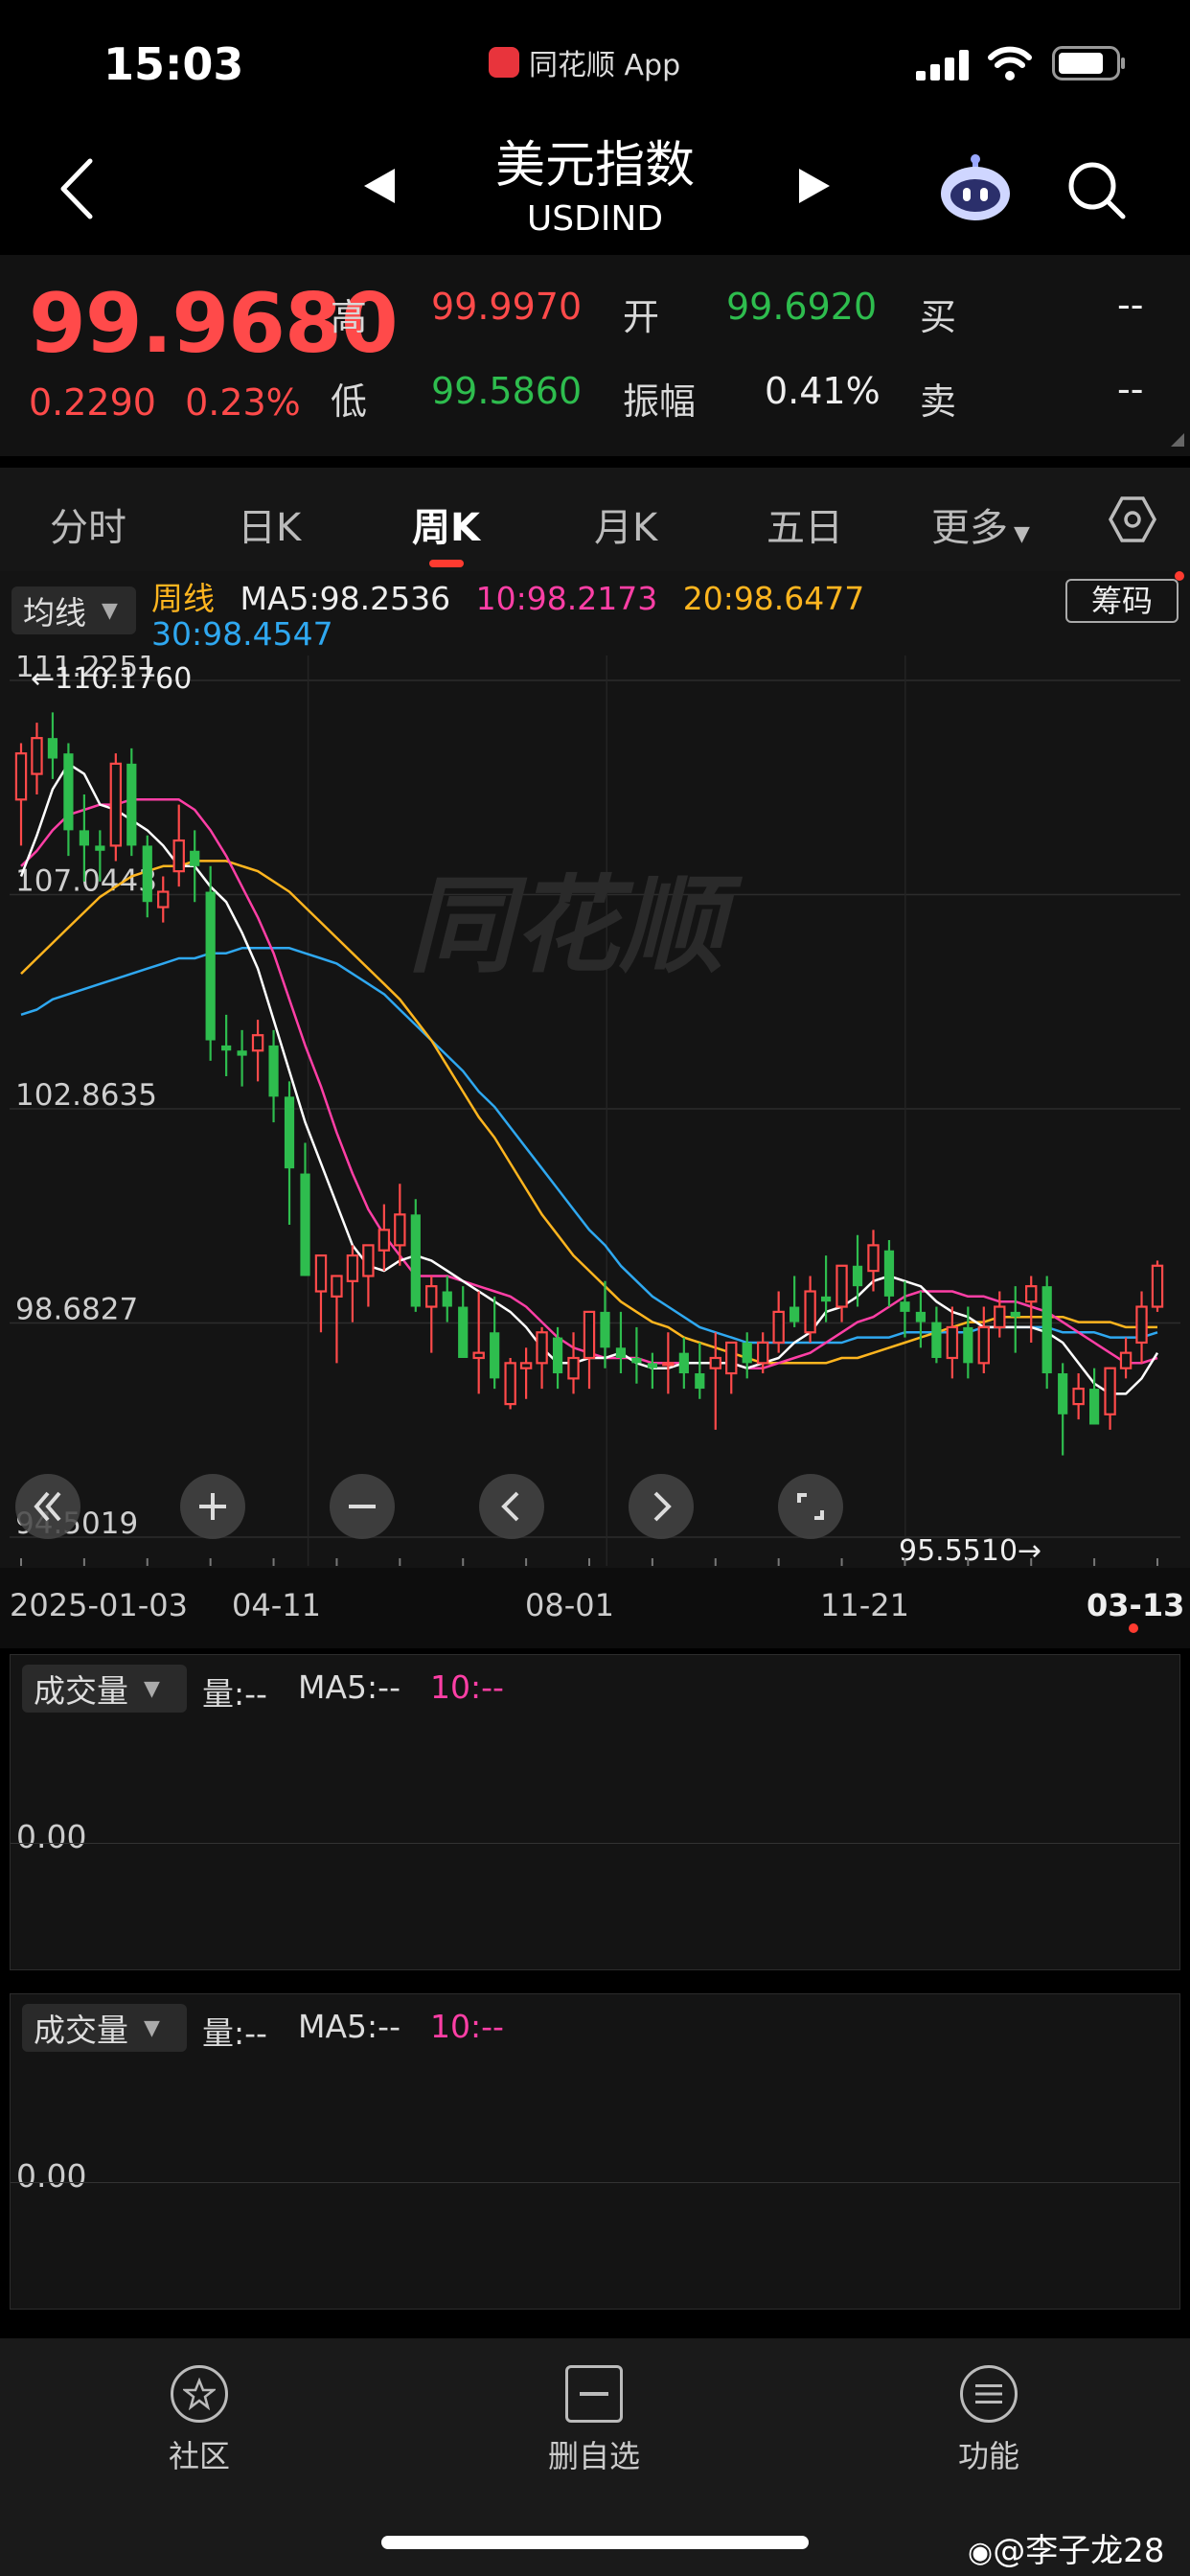 This screenshot has width=1190, height=2576. I want to click on corner-expand-icon, so click(1177, 440).